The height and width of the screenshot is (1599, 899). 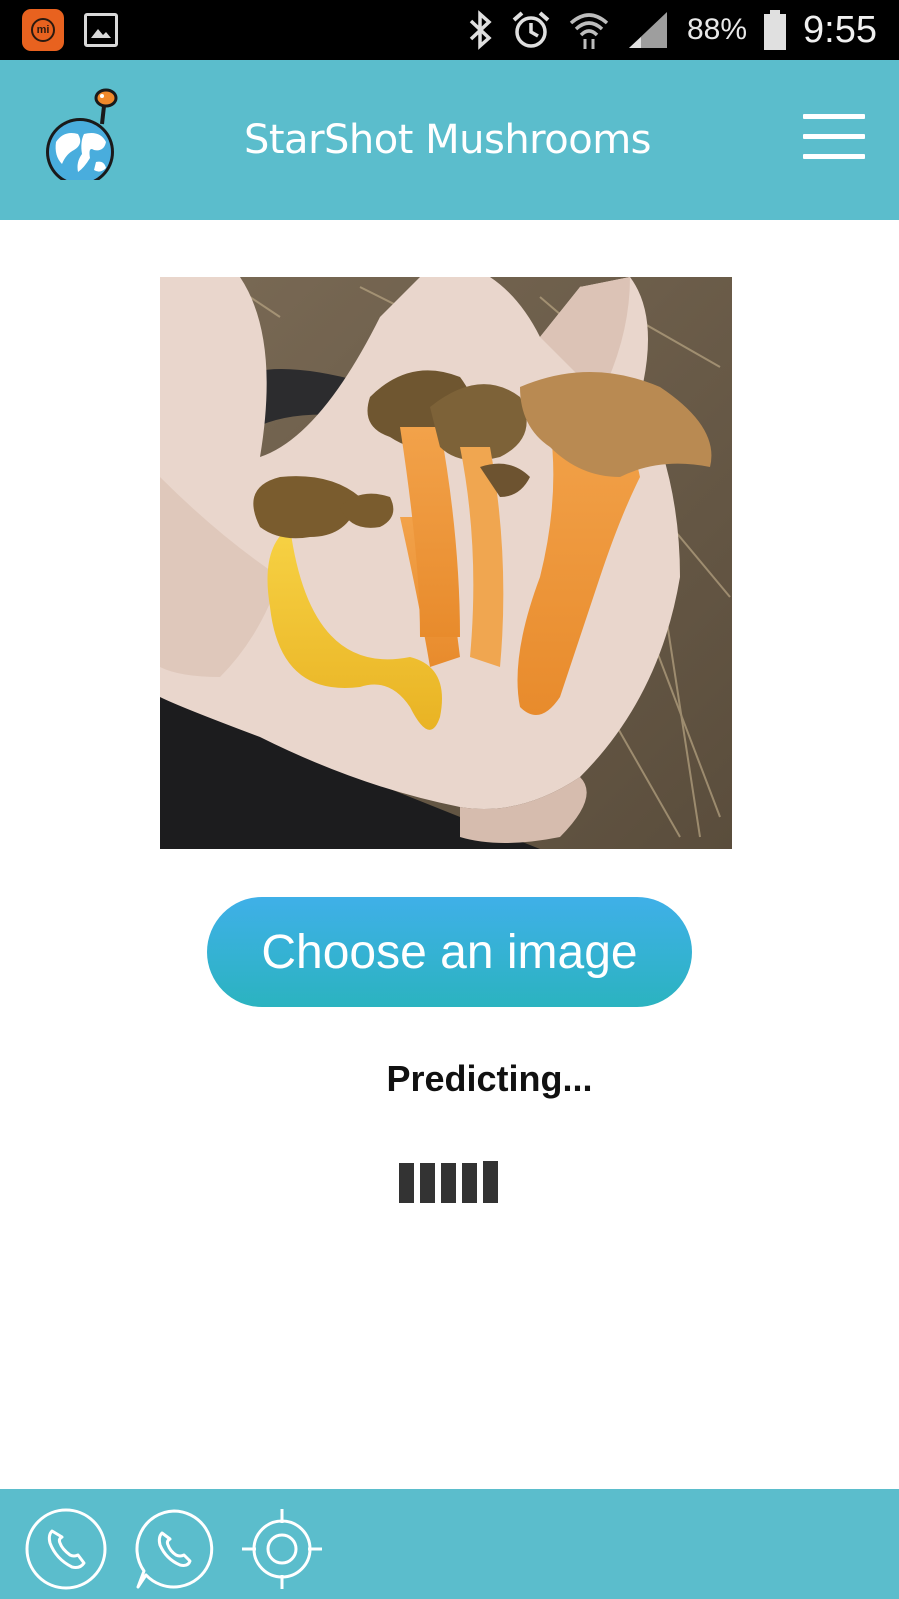 What do you see at coordinates (174, 1549) in the screenshot?
I see `whatsapp-icon` at bounding box center [174, 1549].